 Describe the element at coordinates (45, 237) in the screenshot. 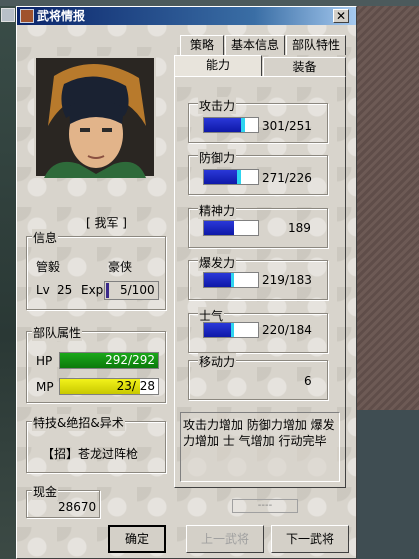

I see `info-header: 信息` at that location.